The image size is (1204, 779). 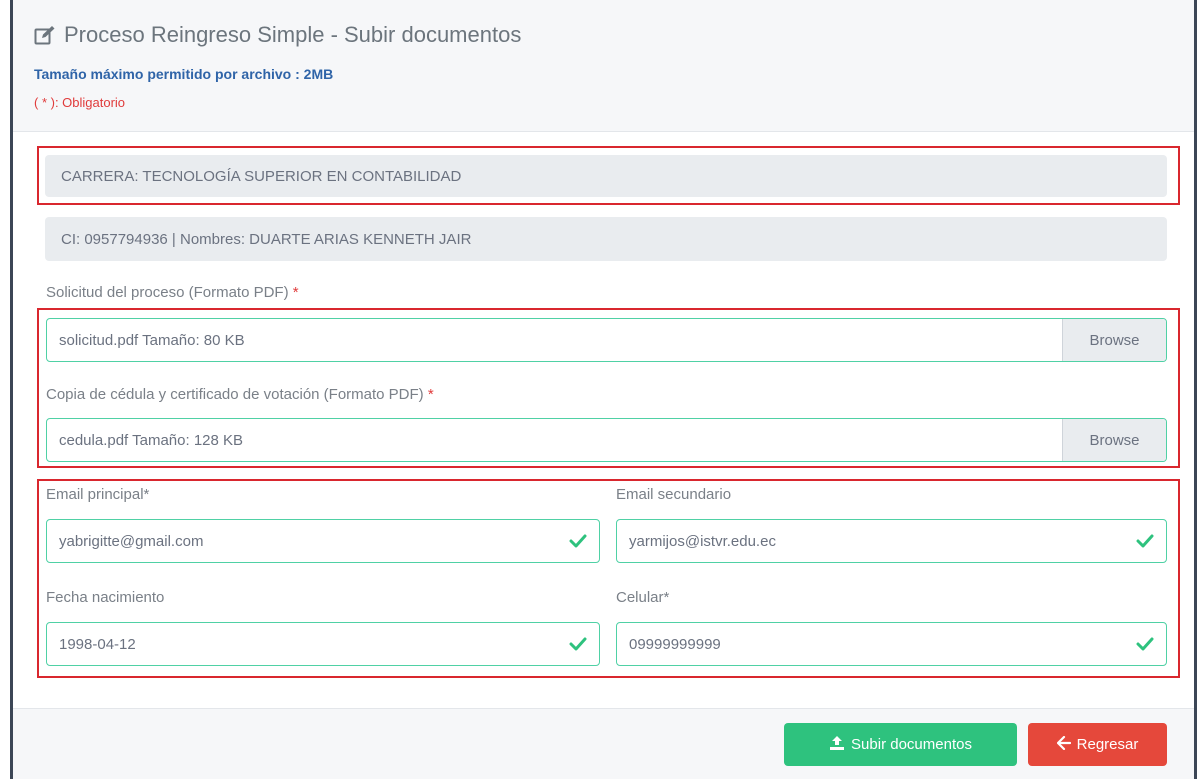 What do you see at coordinates (152, 340) in the screenshot?
I see `file-name: solicitud.pdf Tamaño: 80 KB` at bounding box center [152, 340].